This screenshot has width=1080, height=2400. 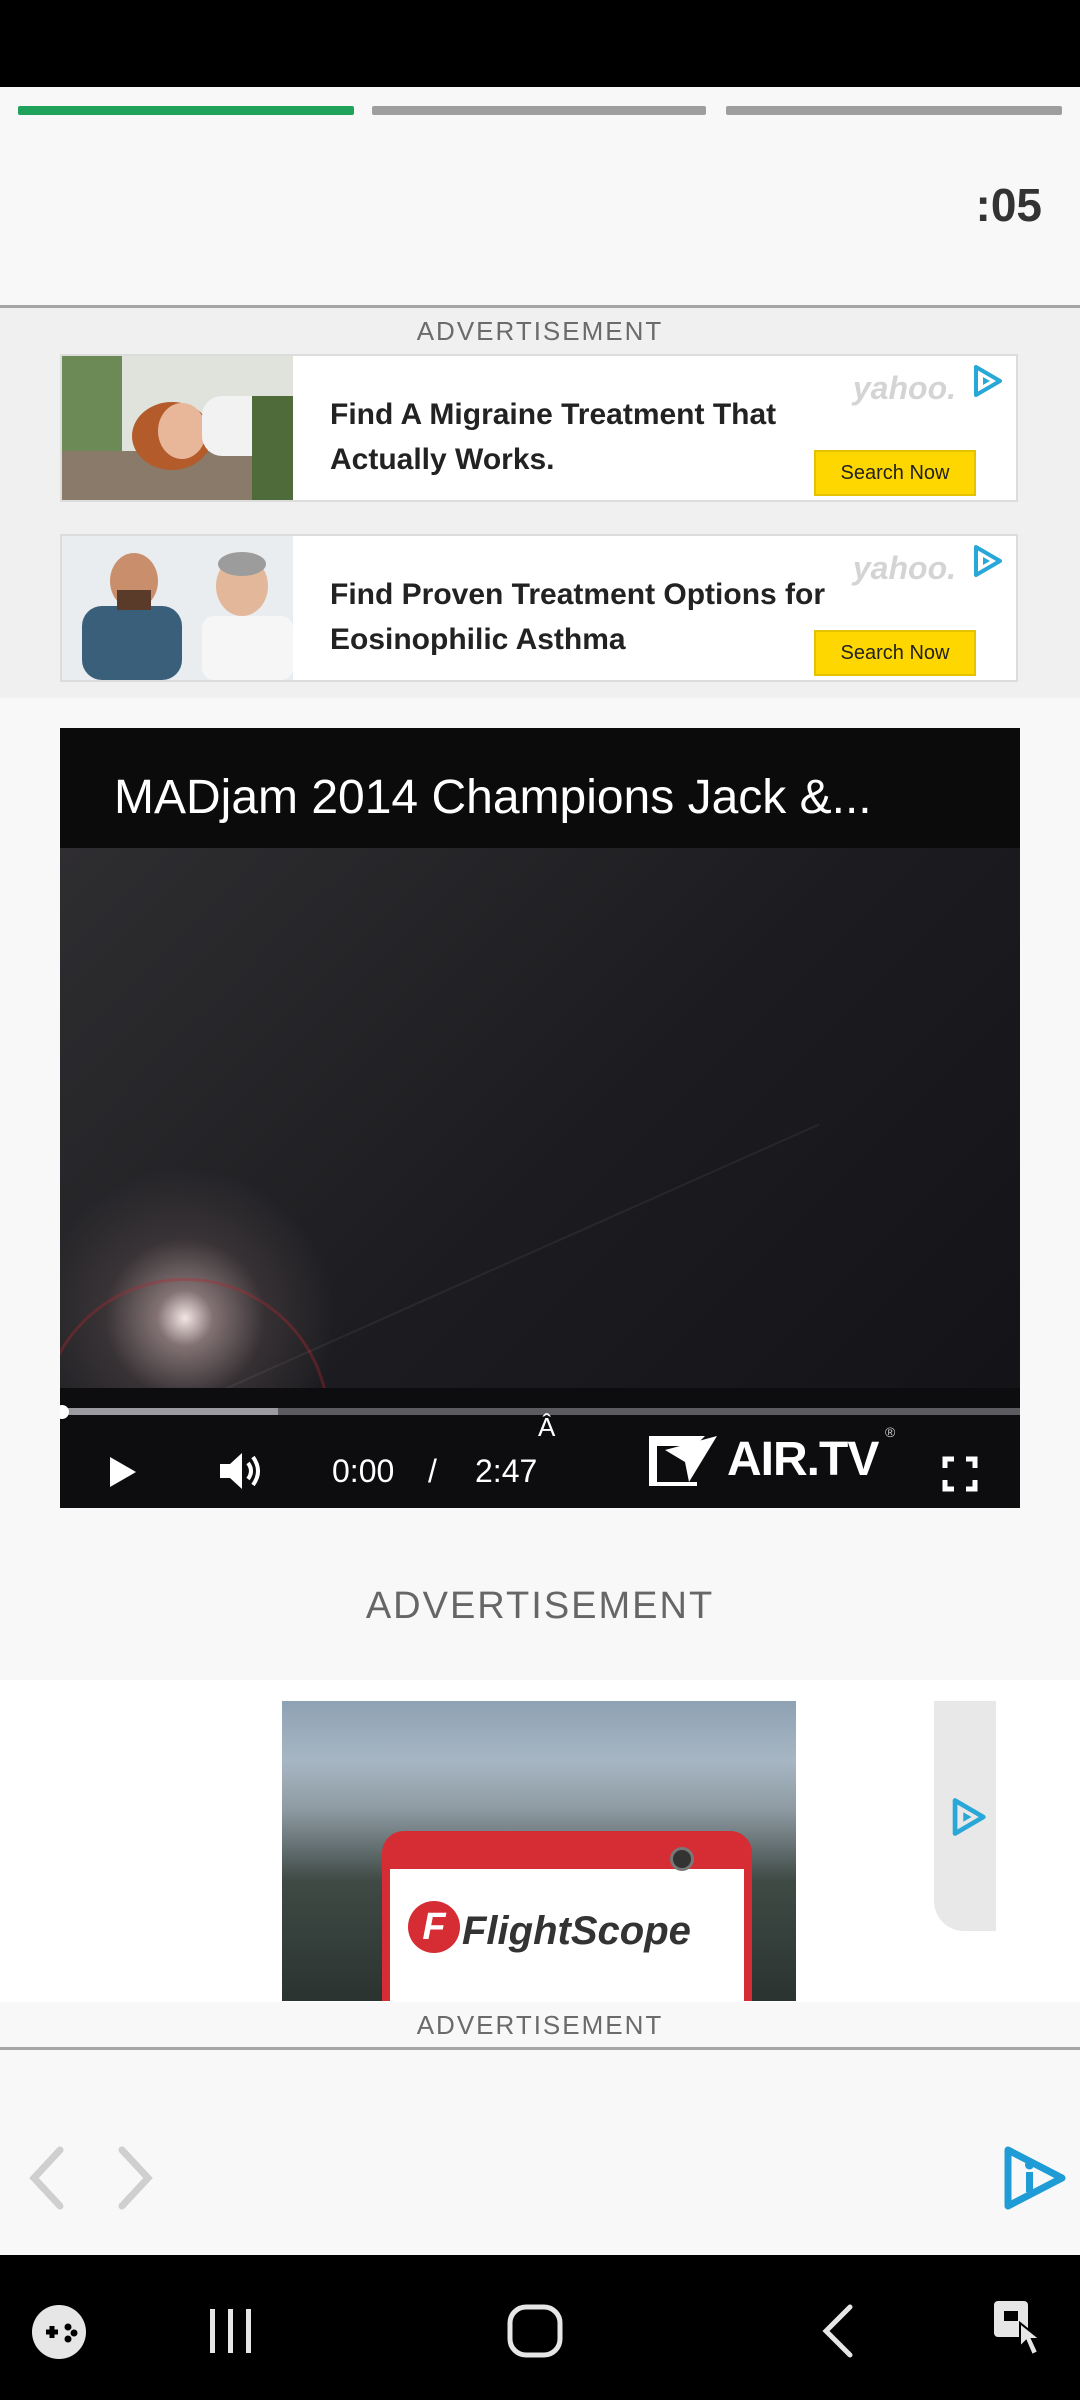 I want to click on ad-side-panel, so click(x=965, y=1816).